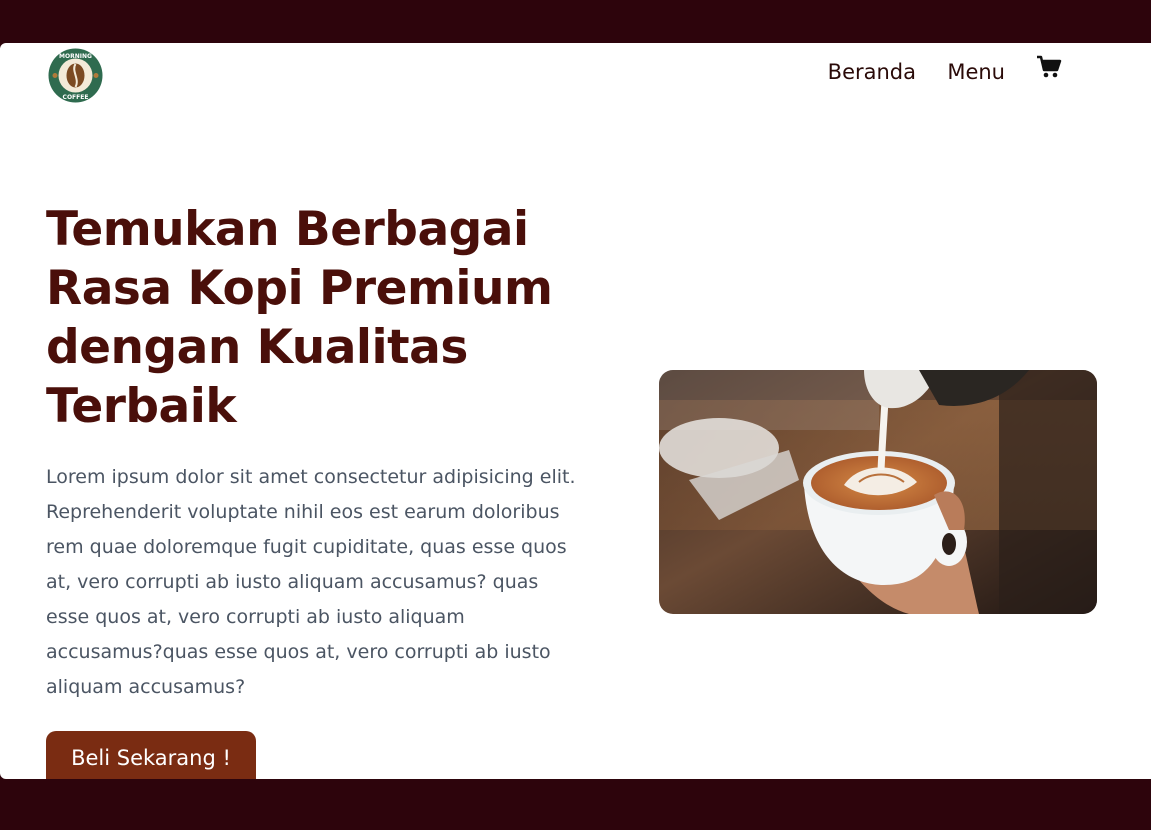  What do you see at coordinates (75, 56) in the screenshot?
I see `logo-text-top: MORNING` at bounding box center [75, 56].